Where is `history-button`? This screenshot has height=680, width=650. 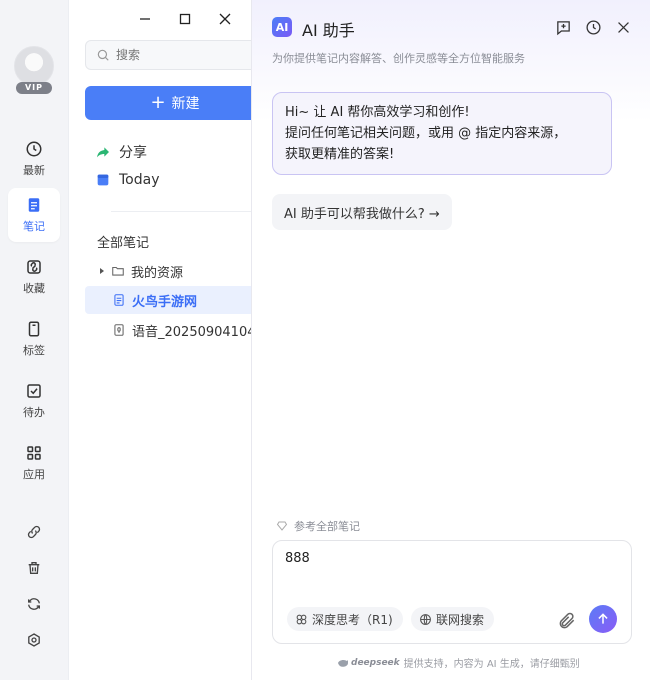 history-button is located at coordinates (593, 27).